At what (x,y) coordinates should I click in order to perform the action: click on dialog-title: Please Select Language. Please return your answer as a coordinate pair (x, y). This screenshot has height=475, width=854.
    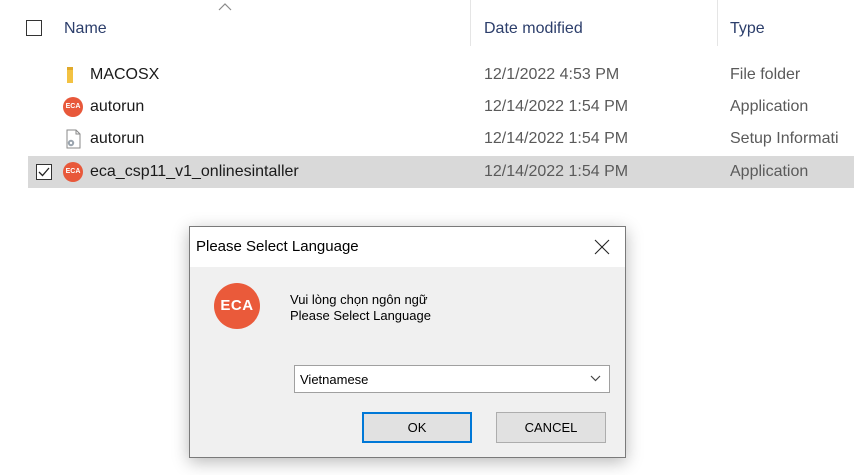
    Looking at the image, I should click on (277, 246).